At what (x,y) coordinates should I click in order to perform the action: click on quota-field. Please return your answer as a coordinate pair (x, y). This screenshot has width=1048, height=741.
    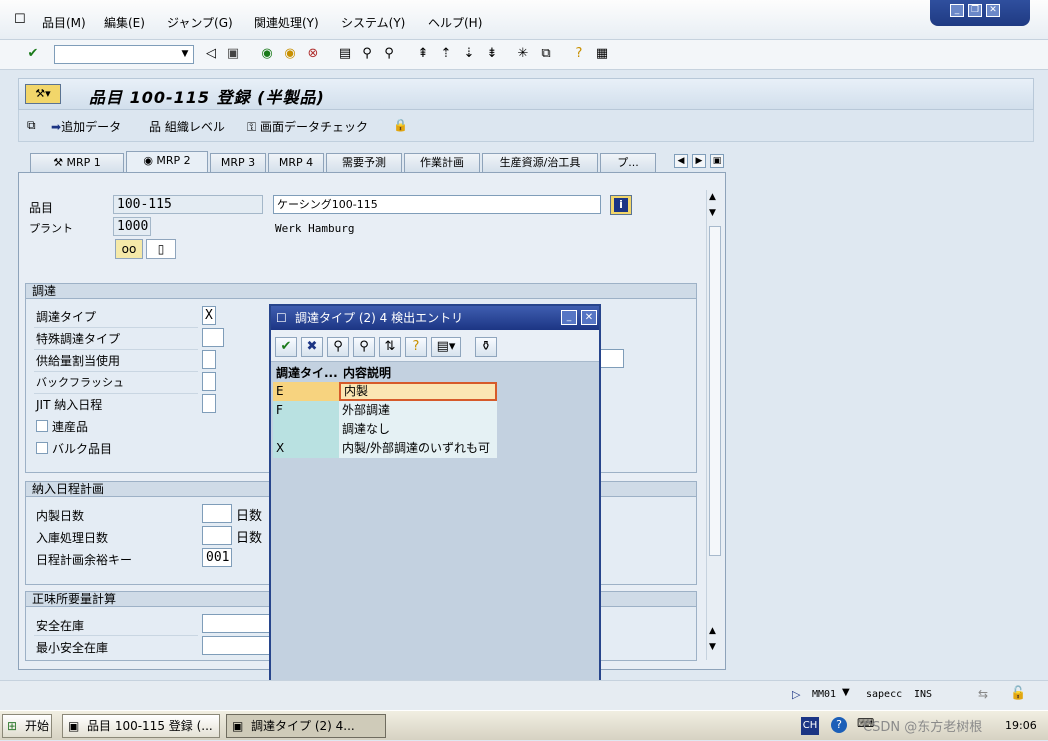
    Looking at the image, I should click on (209, 359).